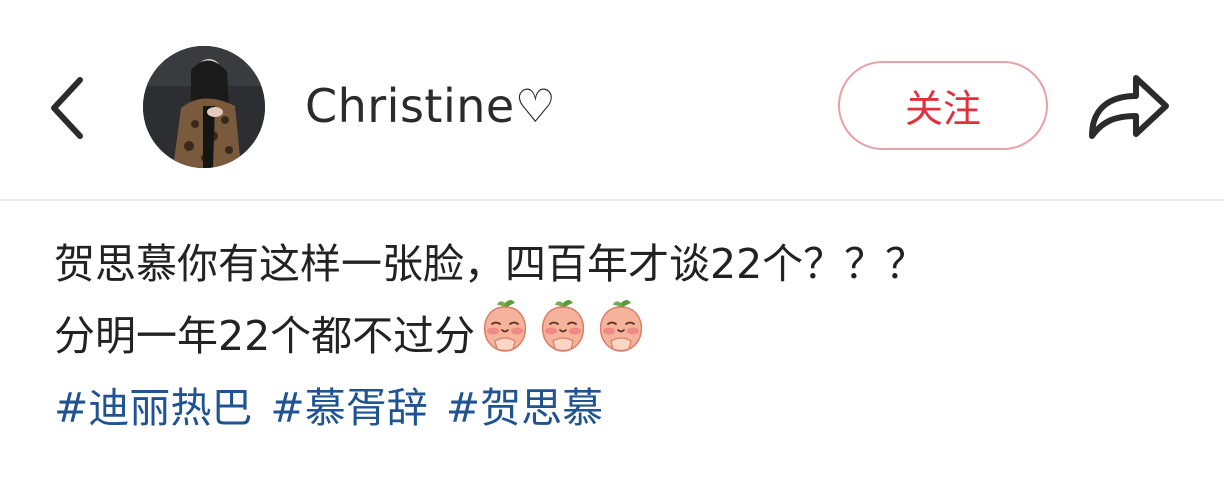  What do you see at coordinates (265, 336) in the screenshot?
I see `post-text-line-2-content: 分明一年22个都不过分` at bounding box center [265, 336].